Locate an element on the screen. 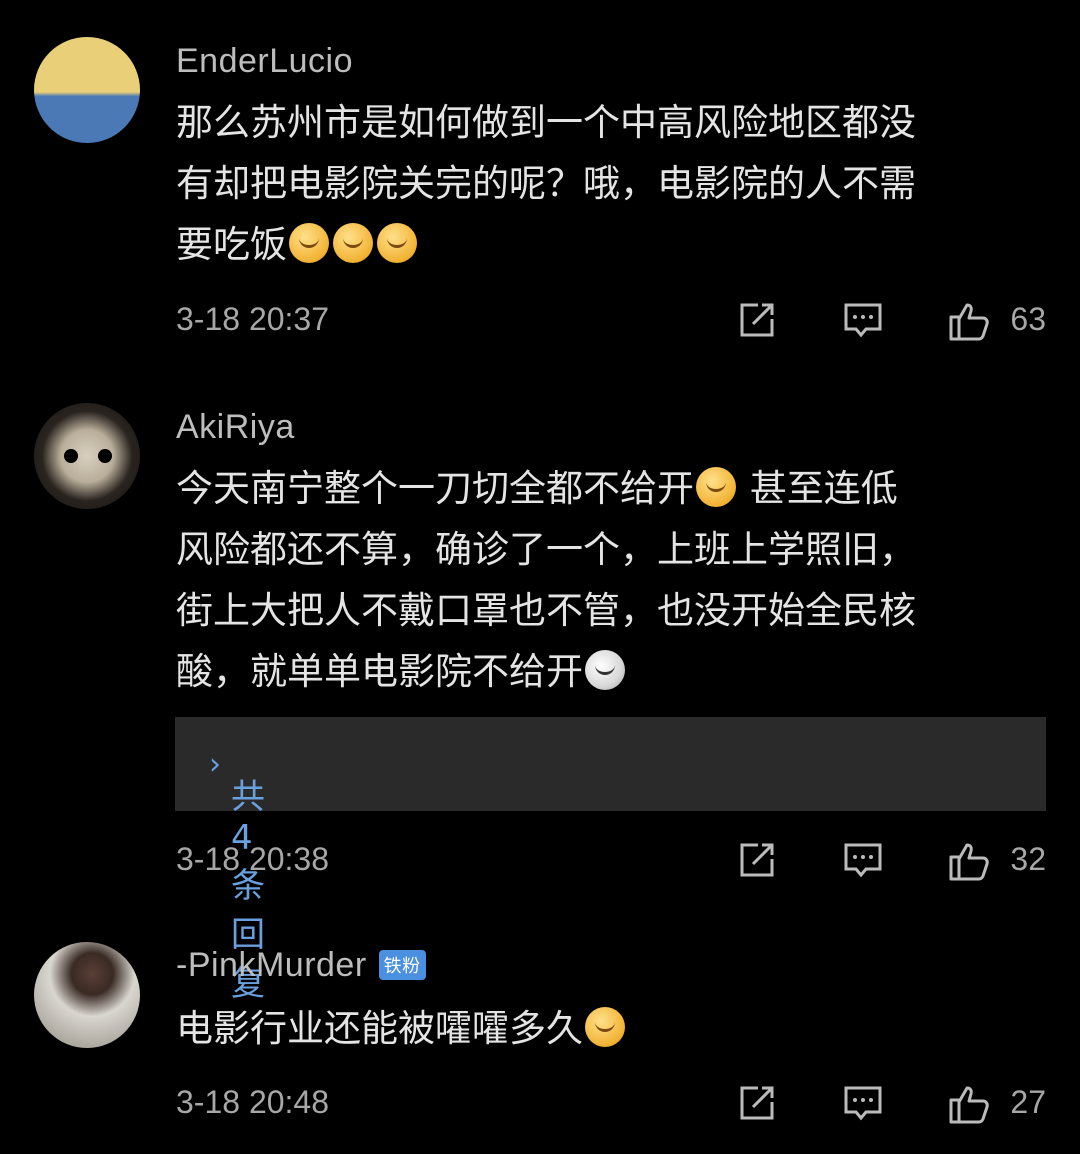 The width and height of the screenshot is (1080, 1154). comment-line-text: 电影行业还能被嚯嚯多久 is located at coordinates (379, 1028).